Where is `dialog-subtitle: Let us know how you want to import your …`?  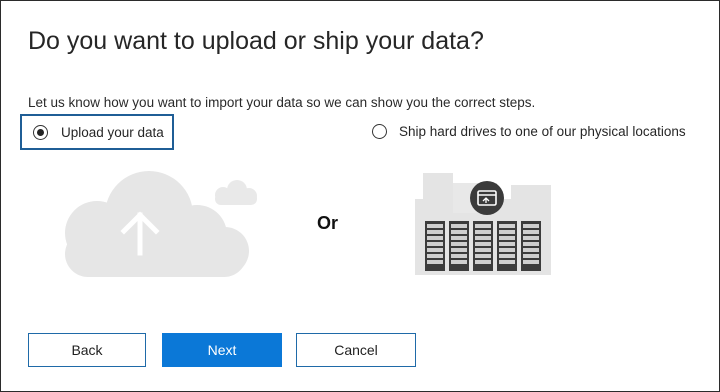
dialog-subtitle: Let us know how you want to import your … is located at coordinates (282, 102).